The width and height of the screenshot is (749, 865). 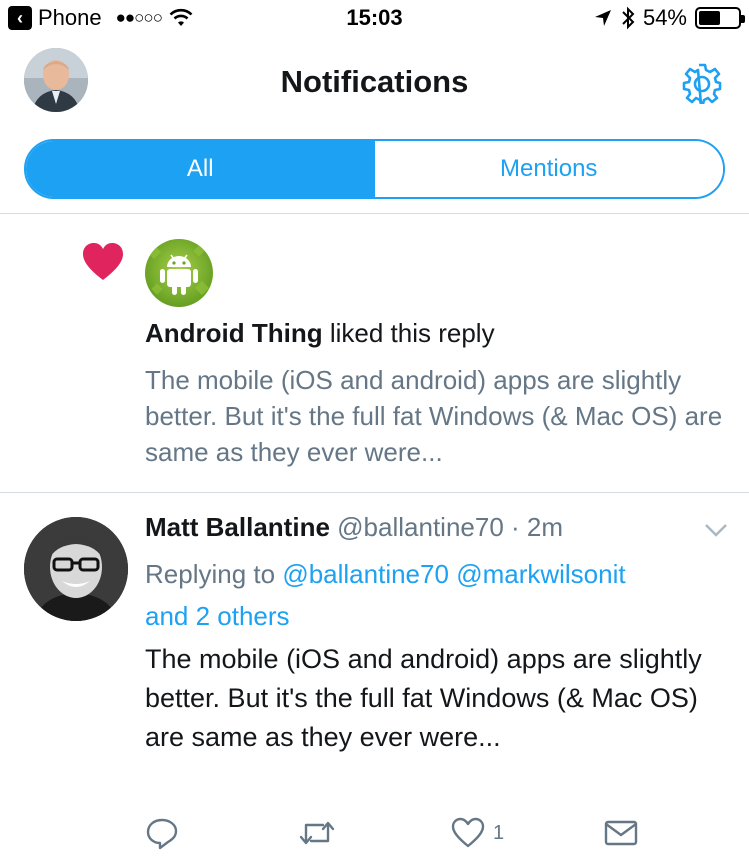 I want to click on direct-message-button, so click(x=621, y=833).